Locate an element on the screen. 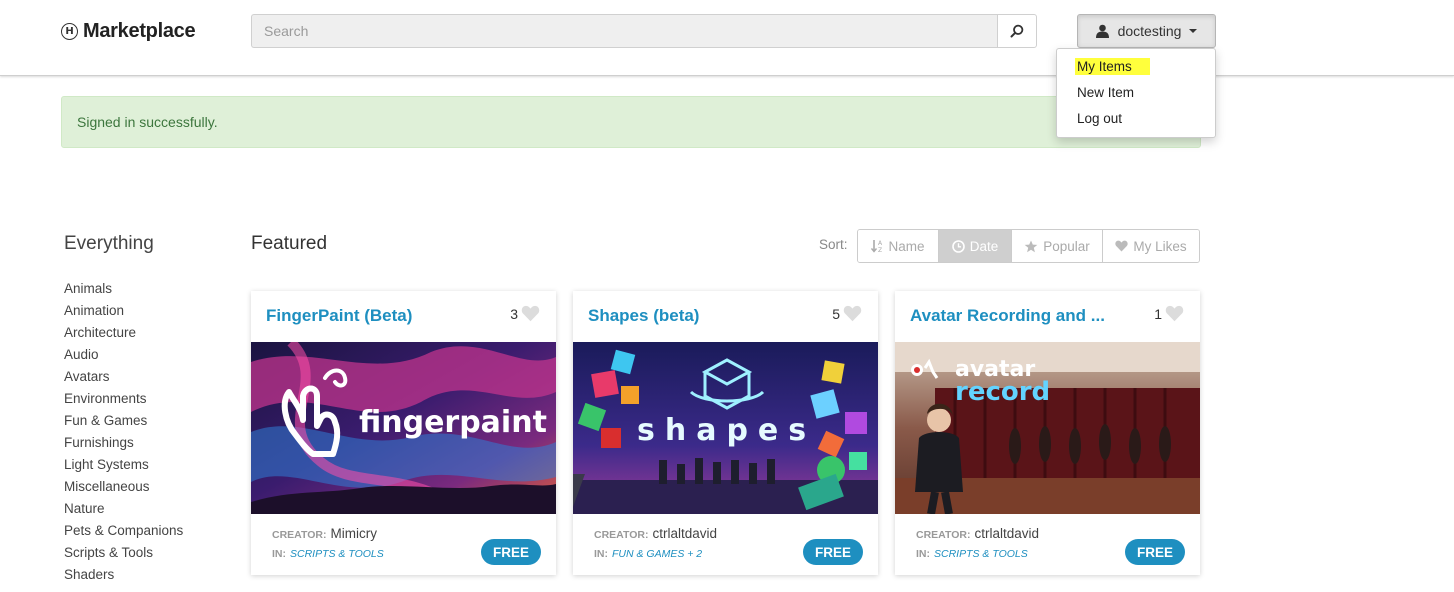  category-item-nature: Nature is located at coordinates (123, 511).